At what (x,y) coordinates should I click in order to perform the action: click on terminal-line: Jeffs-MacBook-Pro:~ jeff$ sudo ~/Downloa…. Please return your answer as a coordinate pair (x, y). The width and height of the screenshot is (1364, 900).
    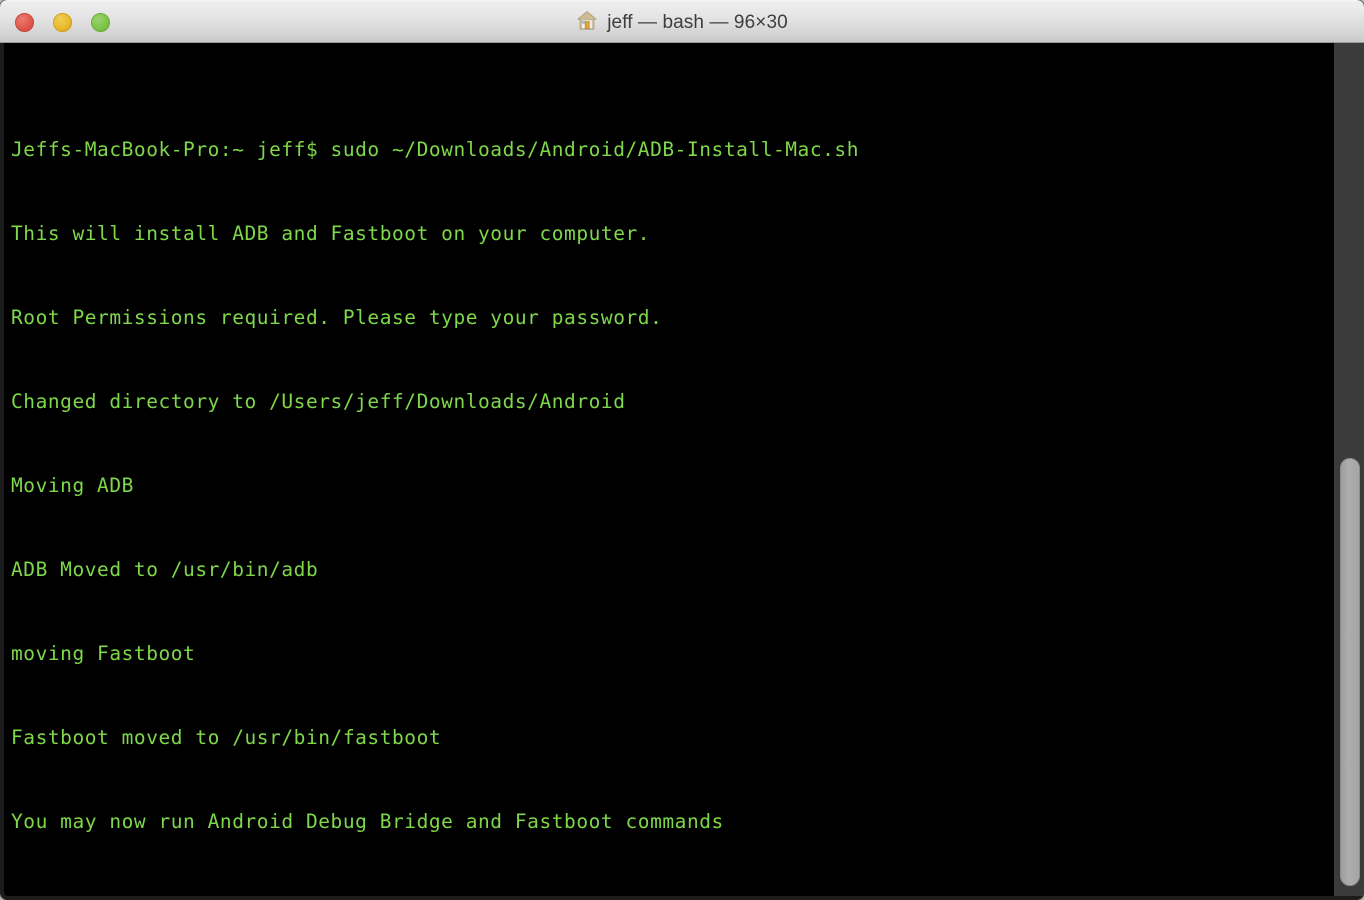
    Looking at the image, I should click on (435, 149).